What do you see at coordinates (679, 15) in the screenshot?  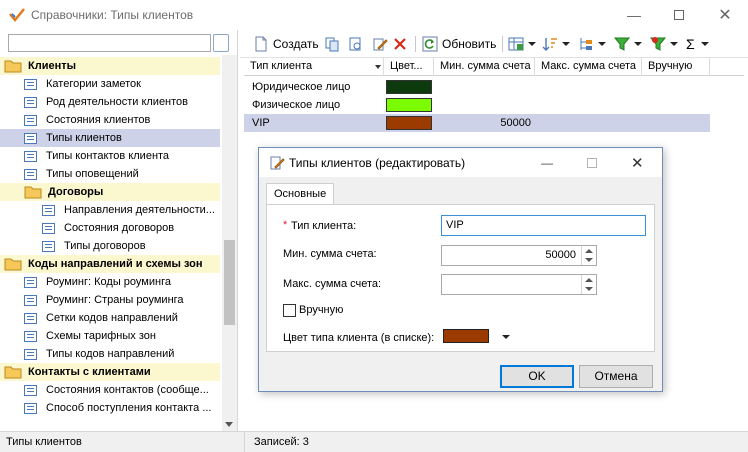 I see `maximize-button` at bounding box center [679, 15].